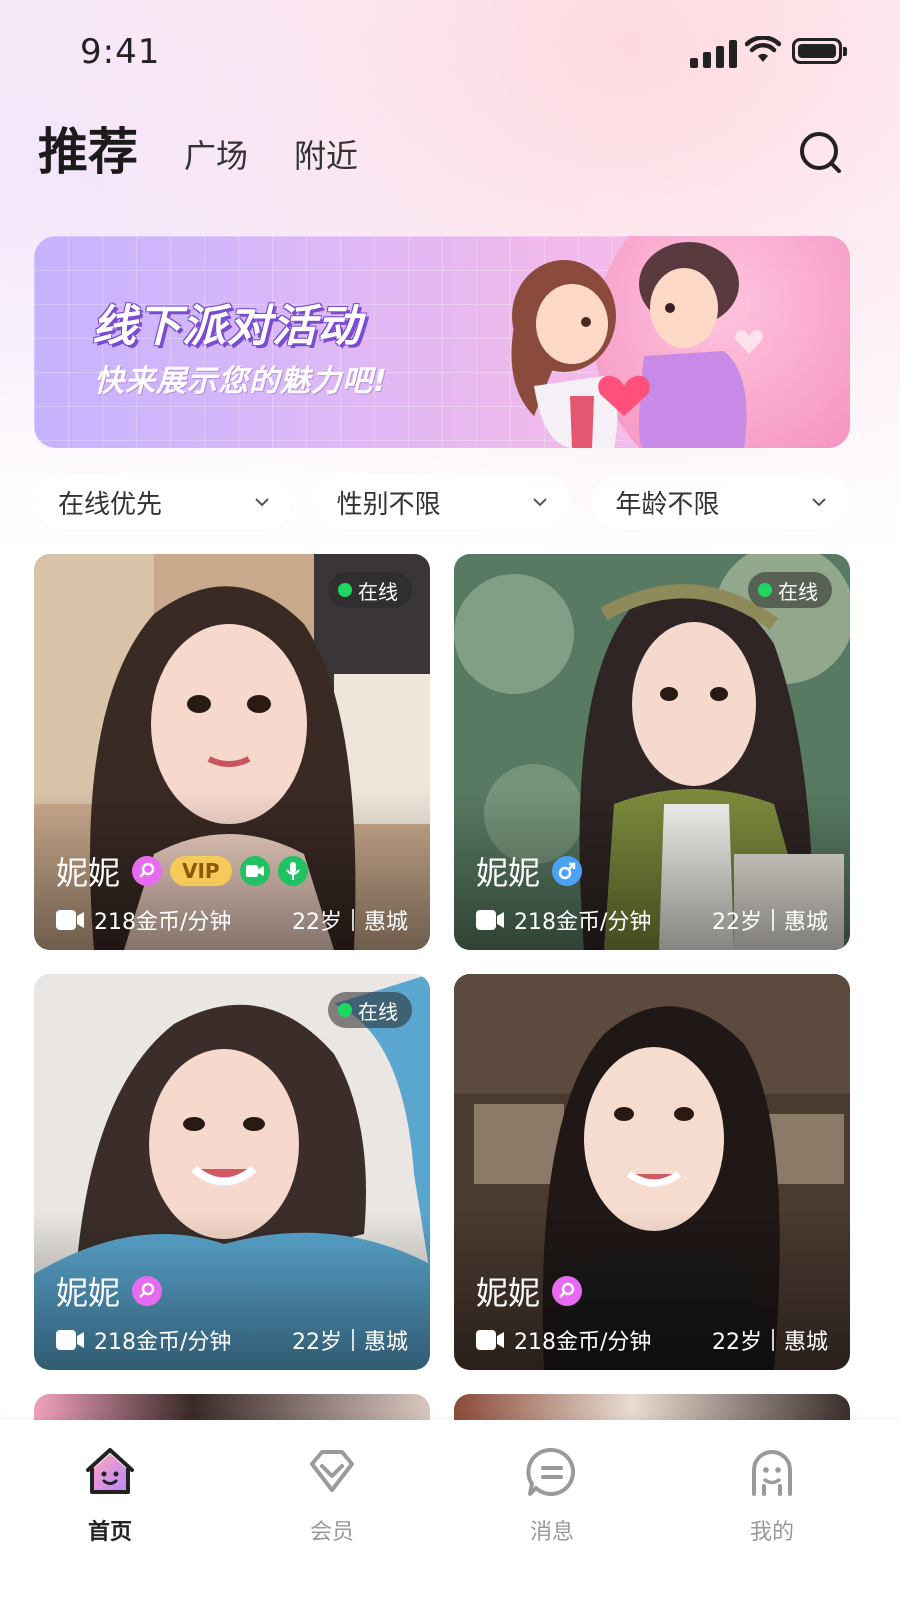  I want to click on banner-title: 线下派对活动, so click(227, 326).